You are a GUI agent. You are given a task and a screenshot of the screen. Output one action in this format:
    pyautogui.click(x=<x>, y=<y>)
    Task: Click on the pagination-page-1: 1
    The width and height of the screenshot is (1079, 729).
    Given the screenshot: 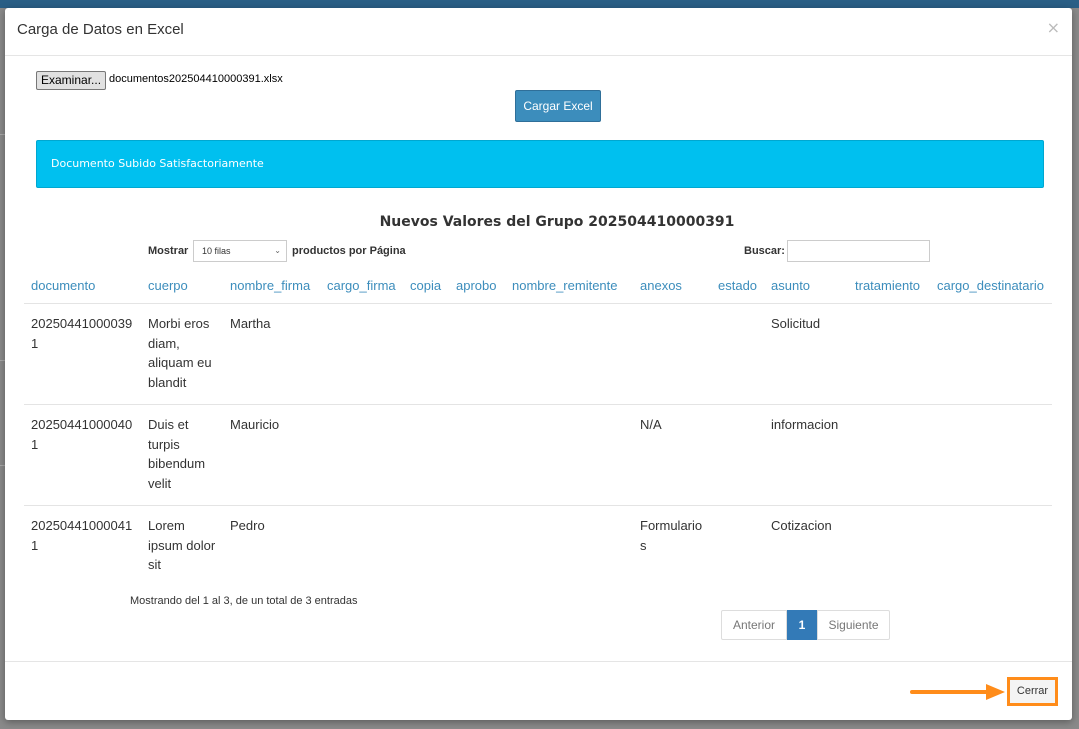 What is the action you would take?
    pyautogui.click(x=802, y=625)
    